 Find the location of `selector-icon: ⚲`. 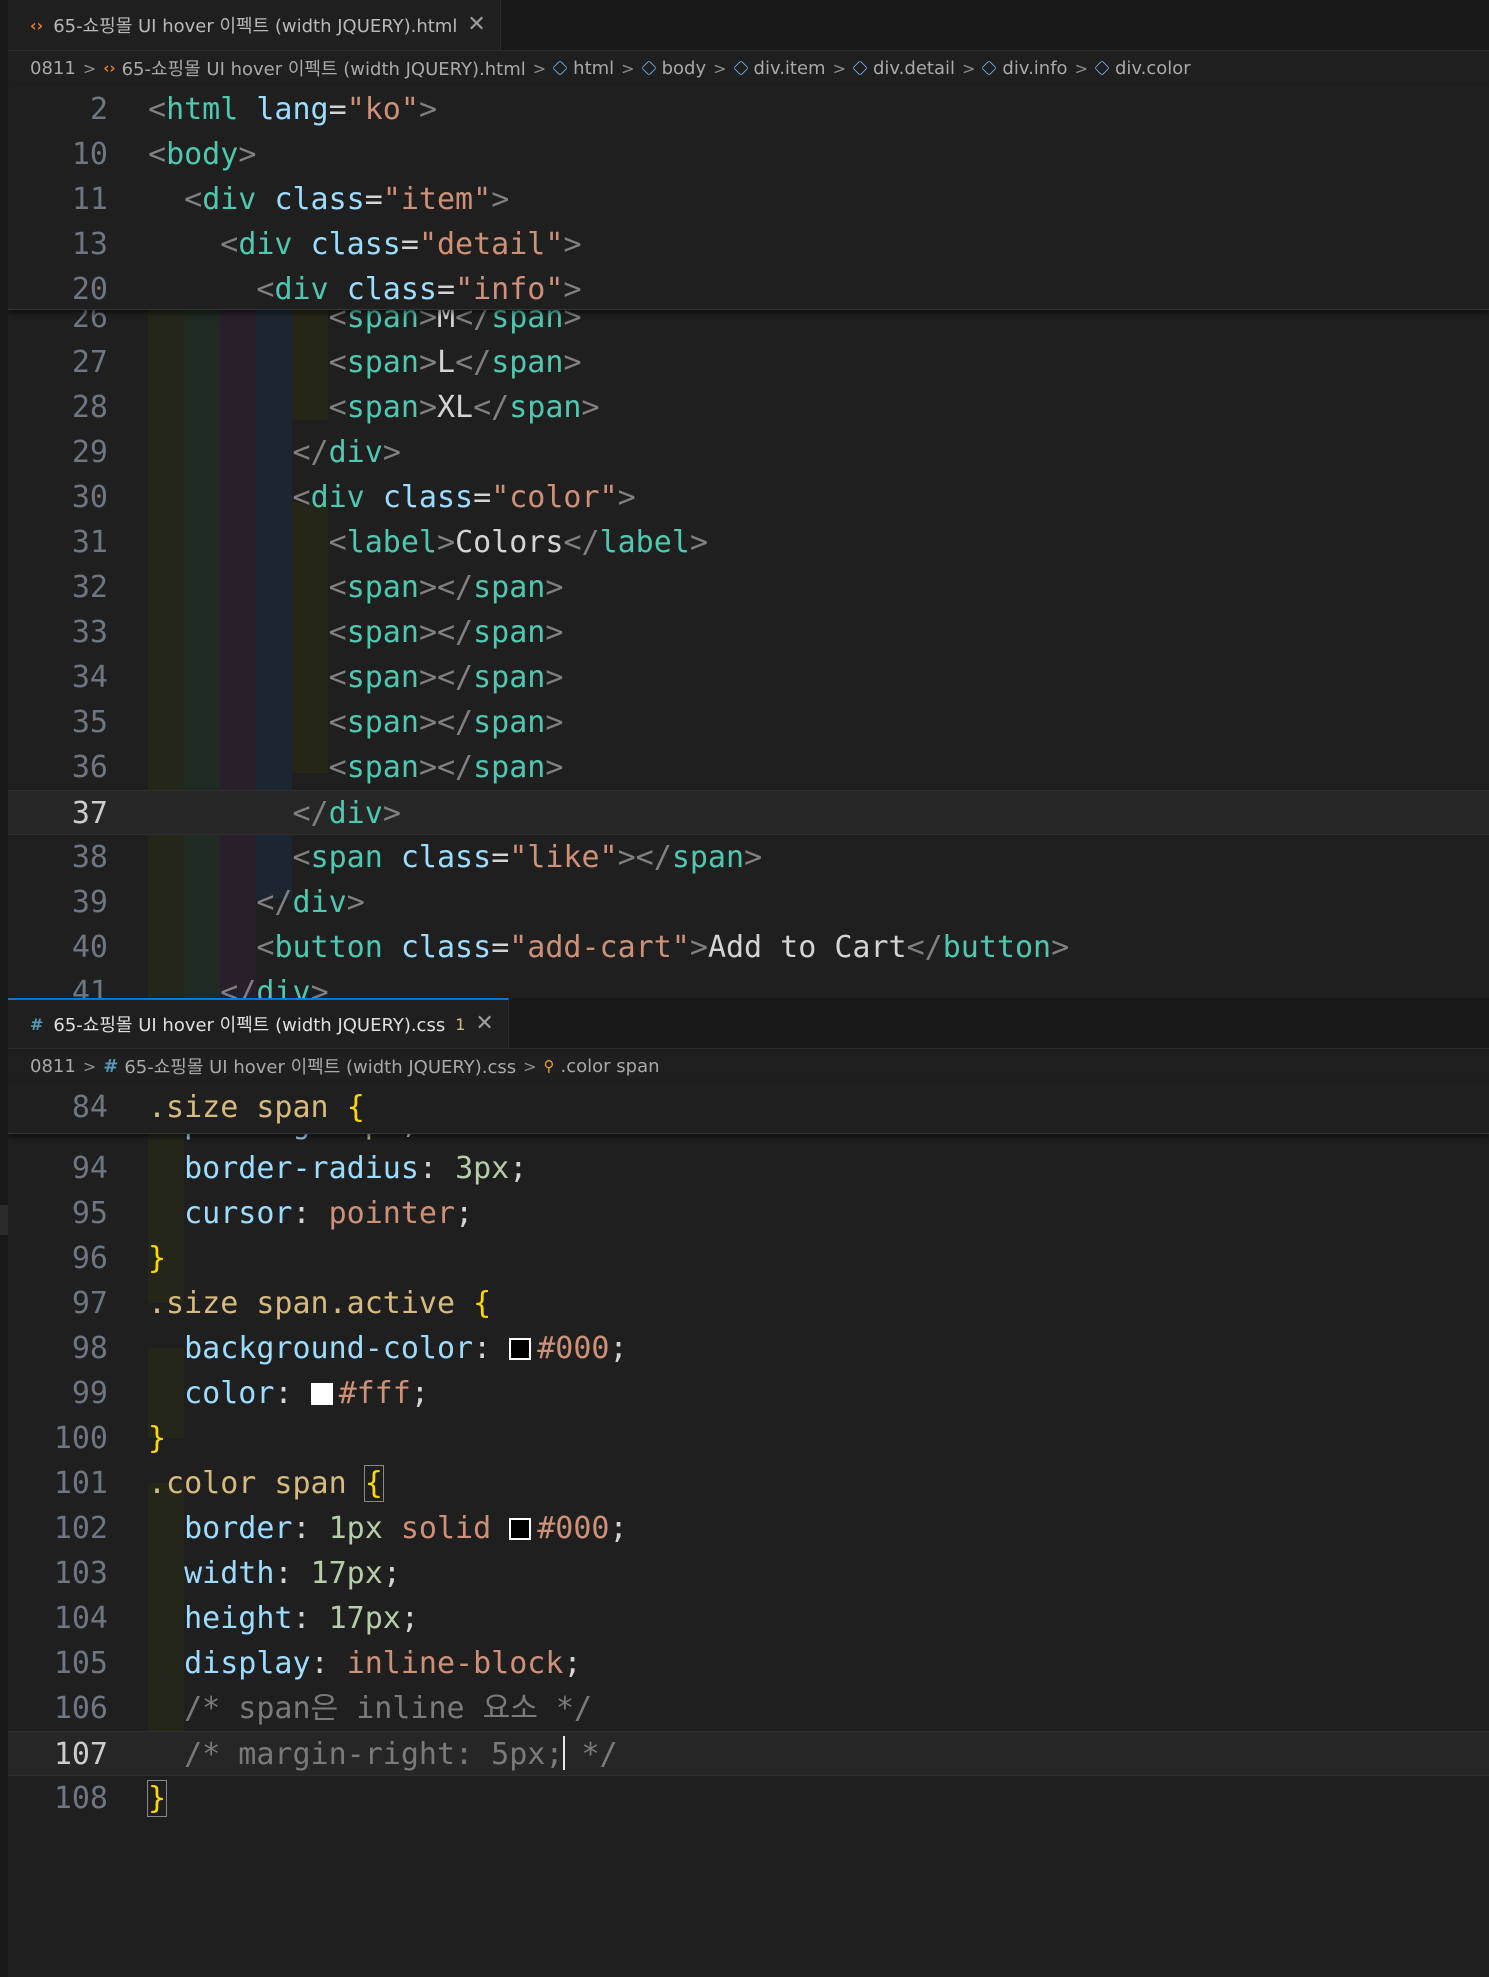

selector-icon: ⚲ is located at coordinates (549, 1066).